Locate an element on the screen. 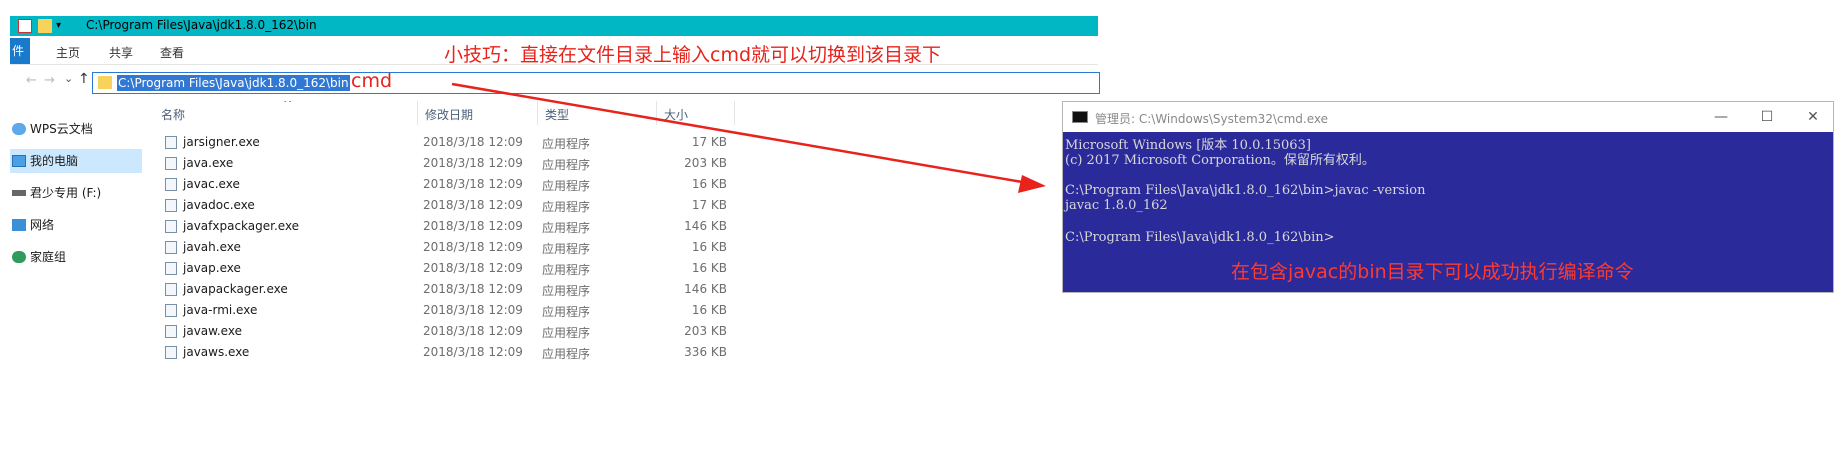 The height and width of the screenshot is (455, 1847). column-header-size: 大小 is located at coordinates (676, 114).